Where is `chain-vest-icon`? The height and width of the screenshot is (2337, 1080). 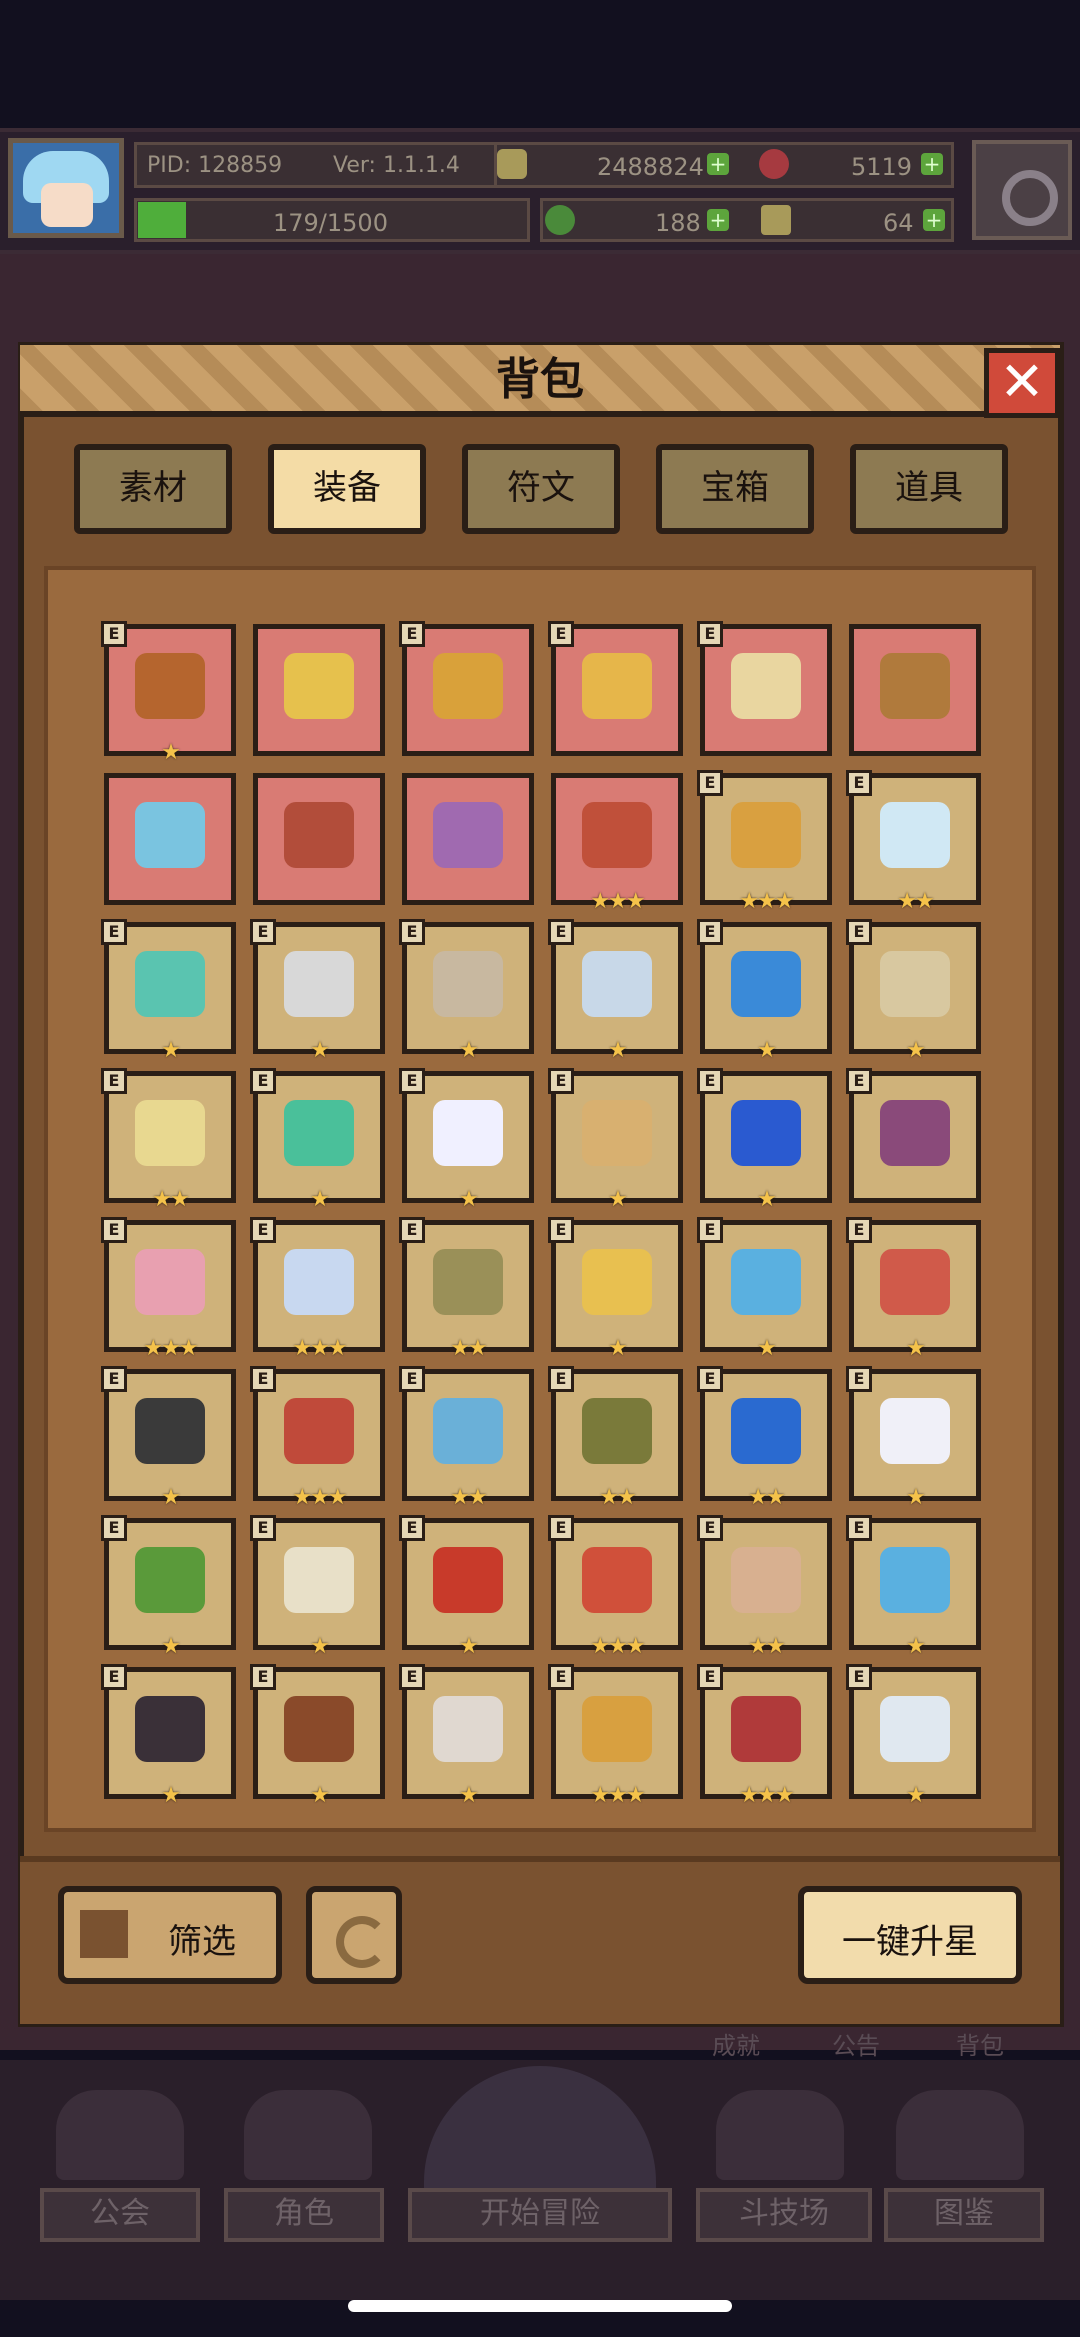 chain-vest-icon is located at coordinates (468, 835).